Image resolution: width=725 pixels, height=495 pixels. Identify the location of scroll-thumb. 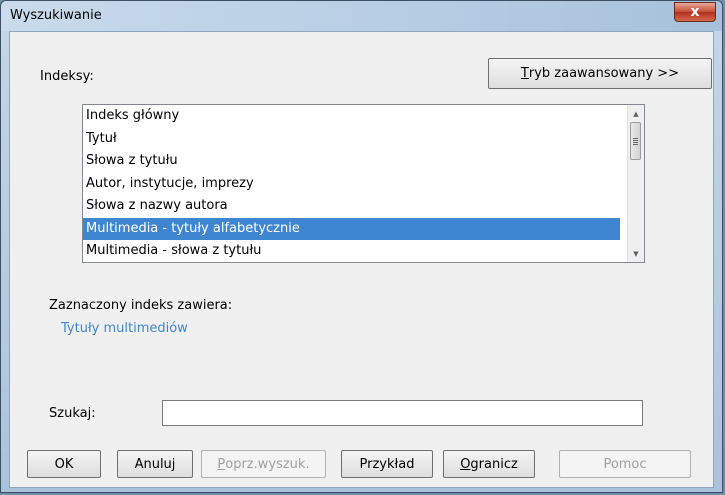
(635, 141).